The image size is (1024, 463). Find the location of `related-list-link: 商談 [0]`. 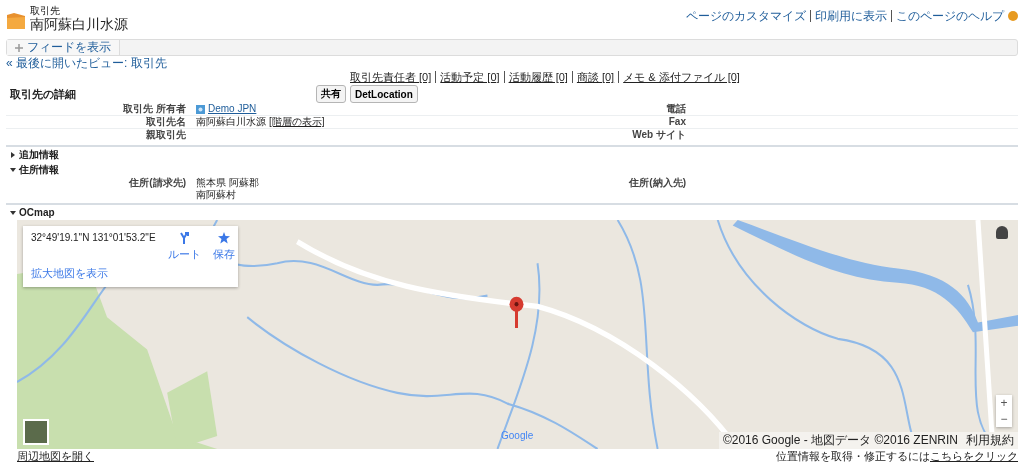

related-list-link: 商談 [0] is located at coordinates (595, 77).